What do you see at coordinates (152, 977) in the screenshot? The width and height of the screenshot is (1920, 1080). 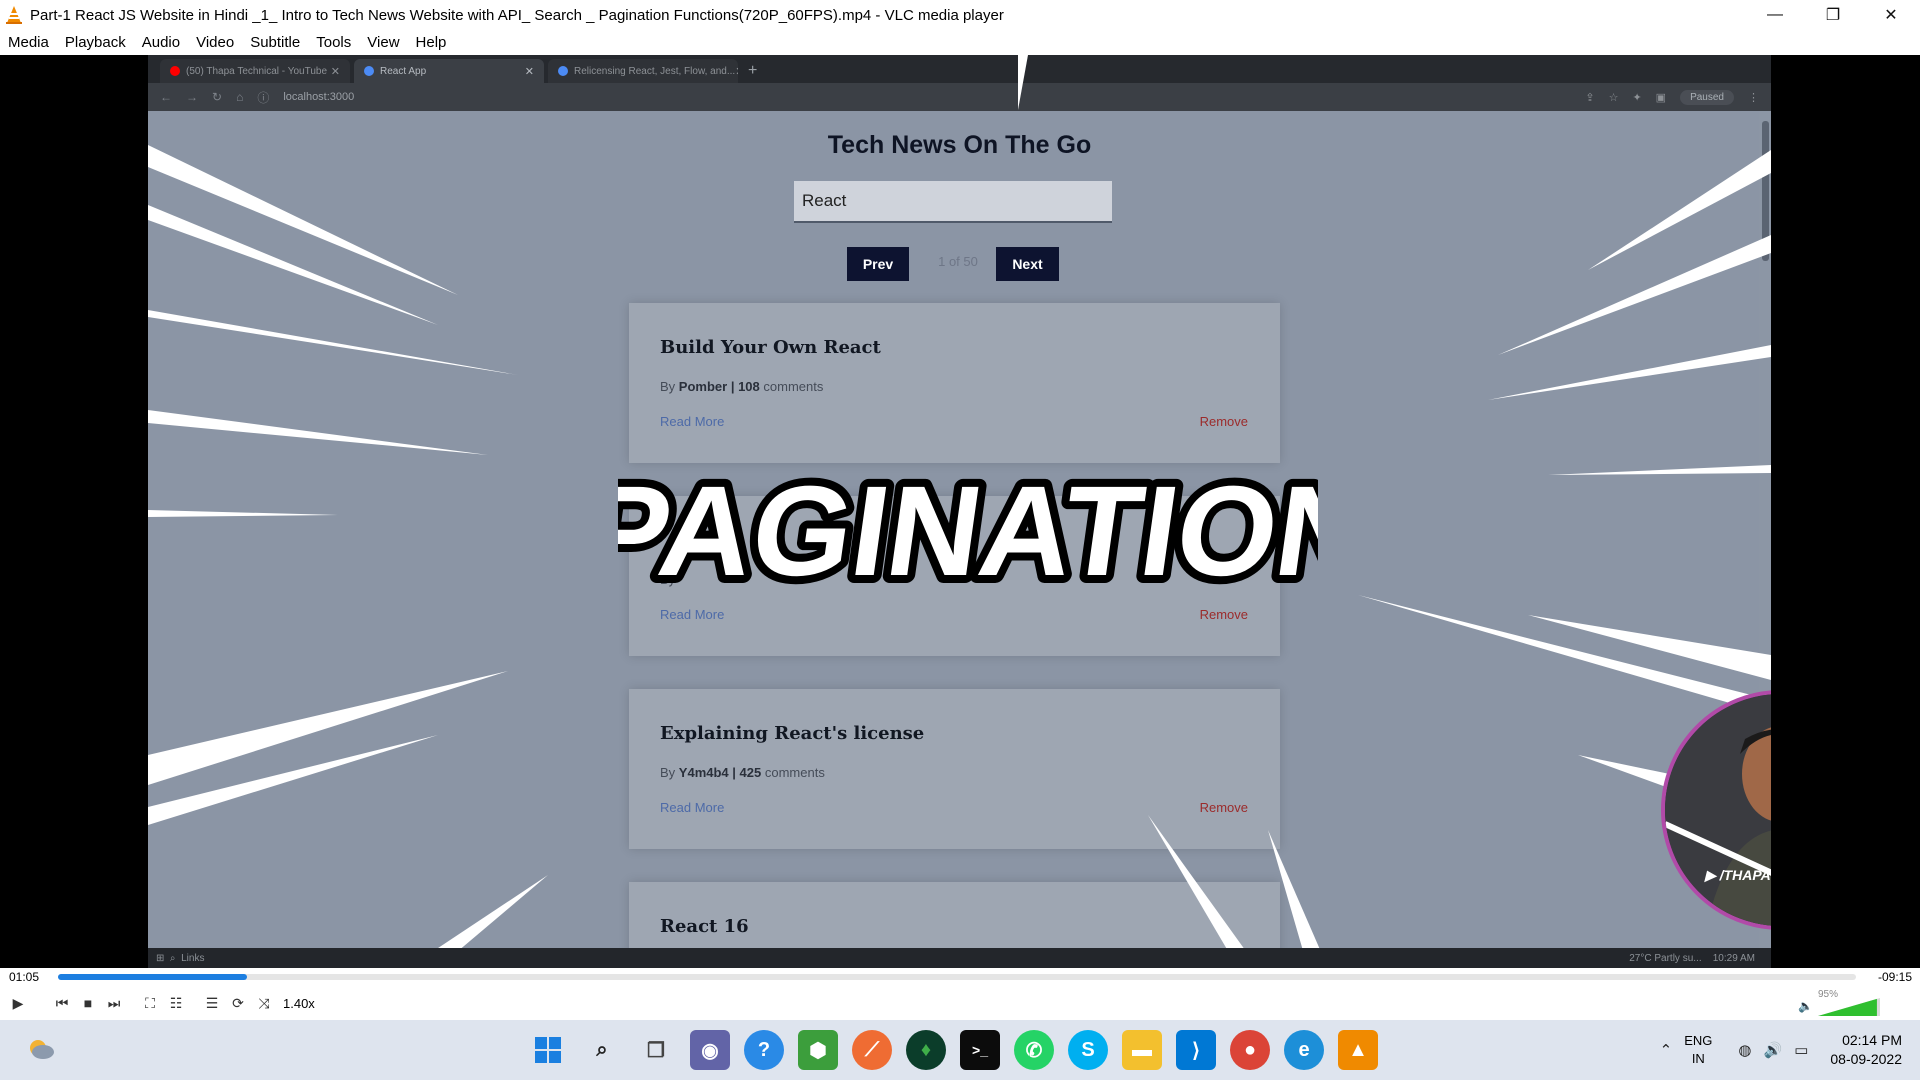 I see `seek-progress` at bounding box center [152, 977].